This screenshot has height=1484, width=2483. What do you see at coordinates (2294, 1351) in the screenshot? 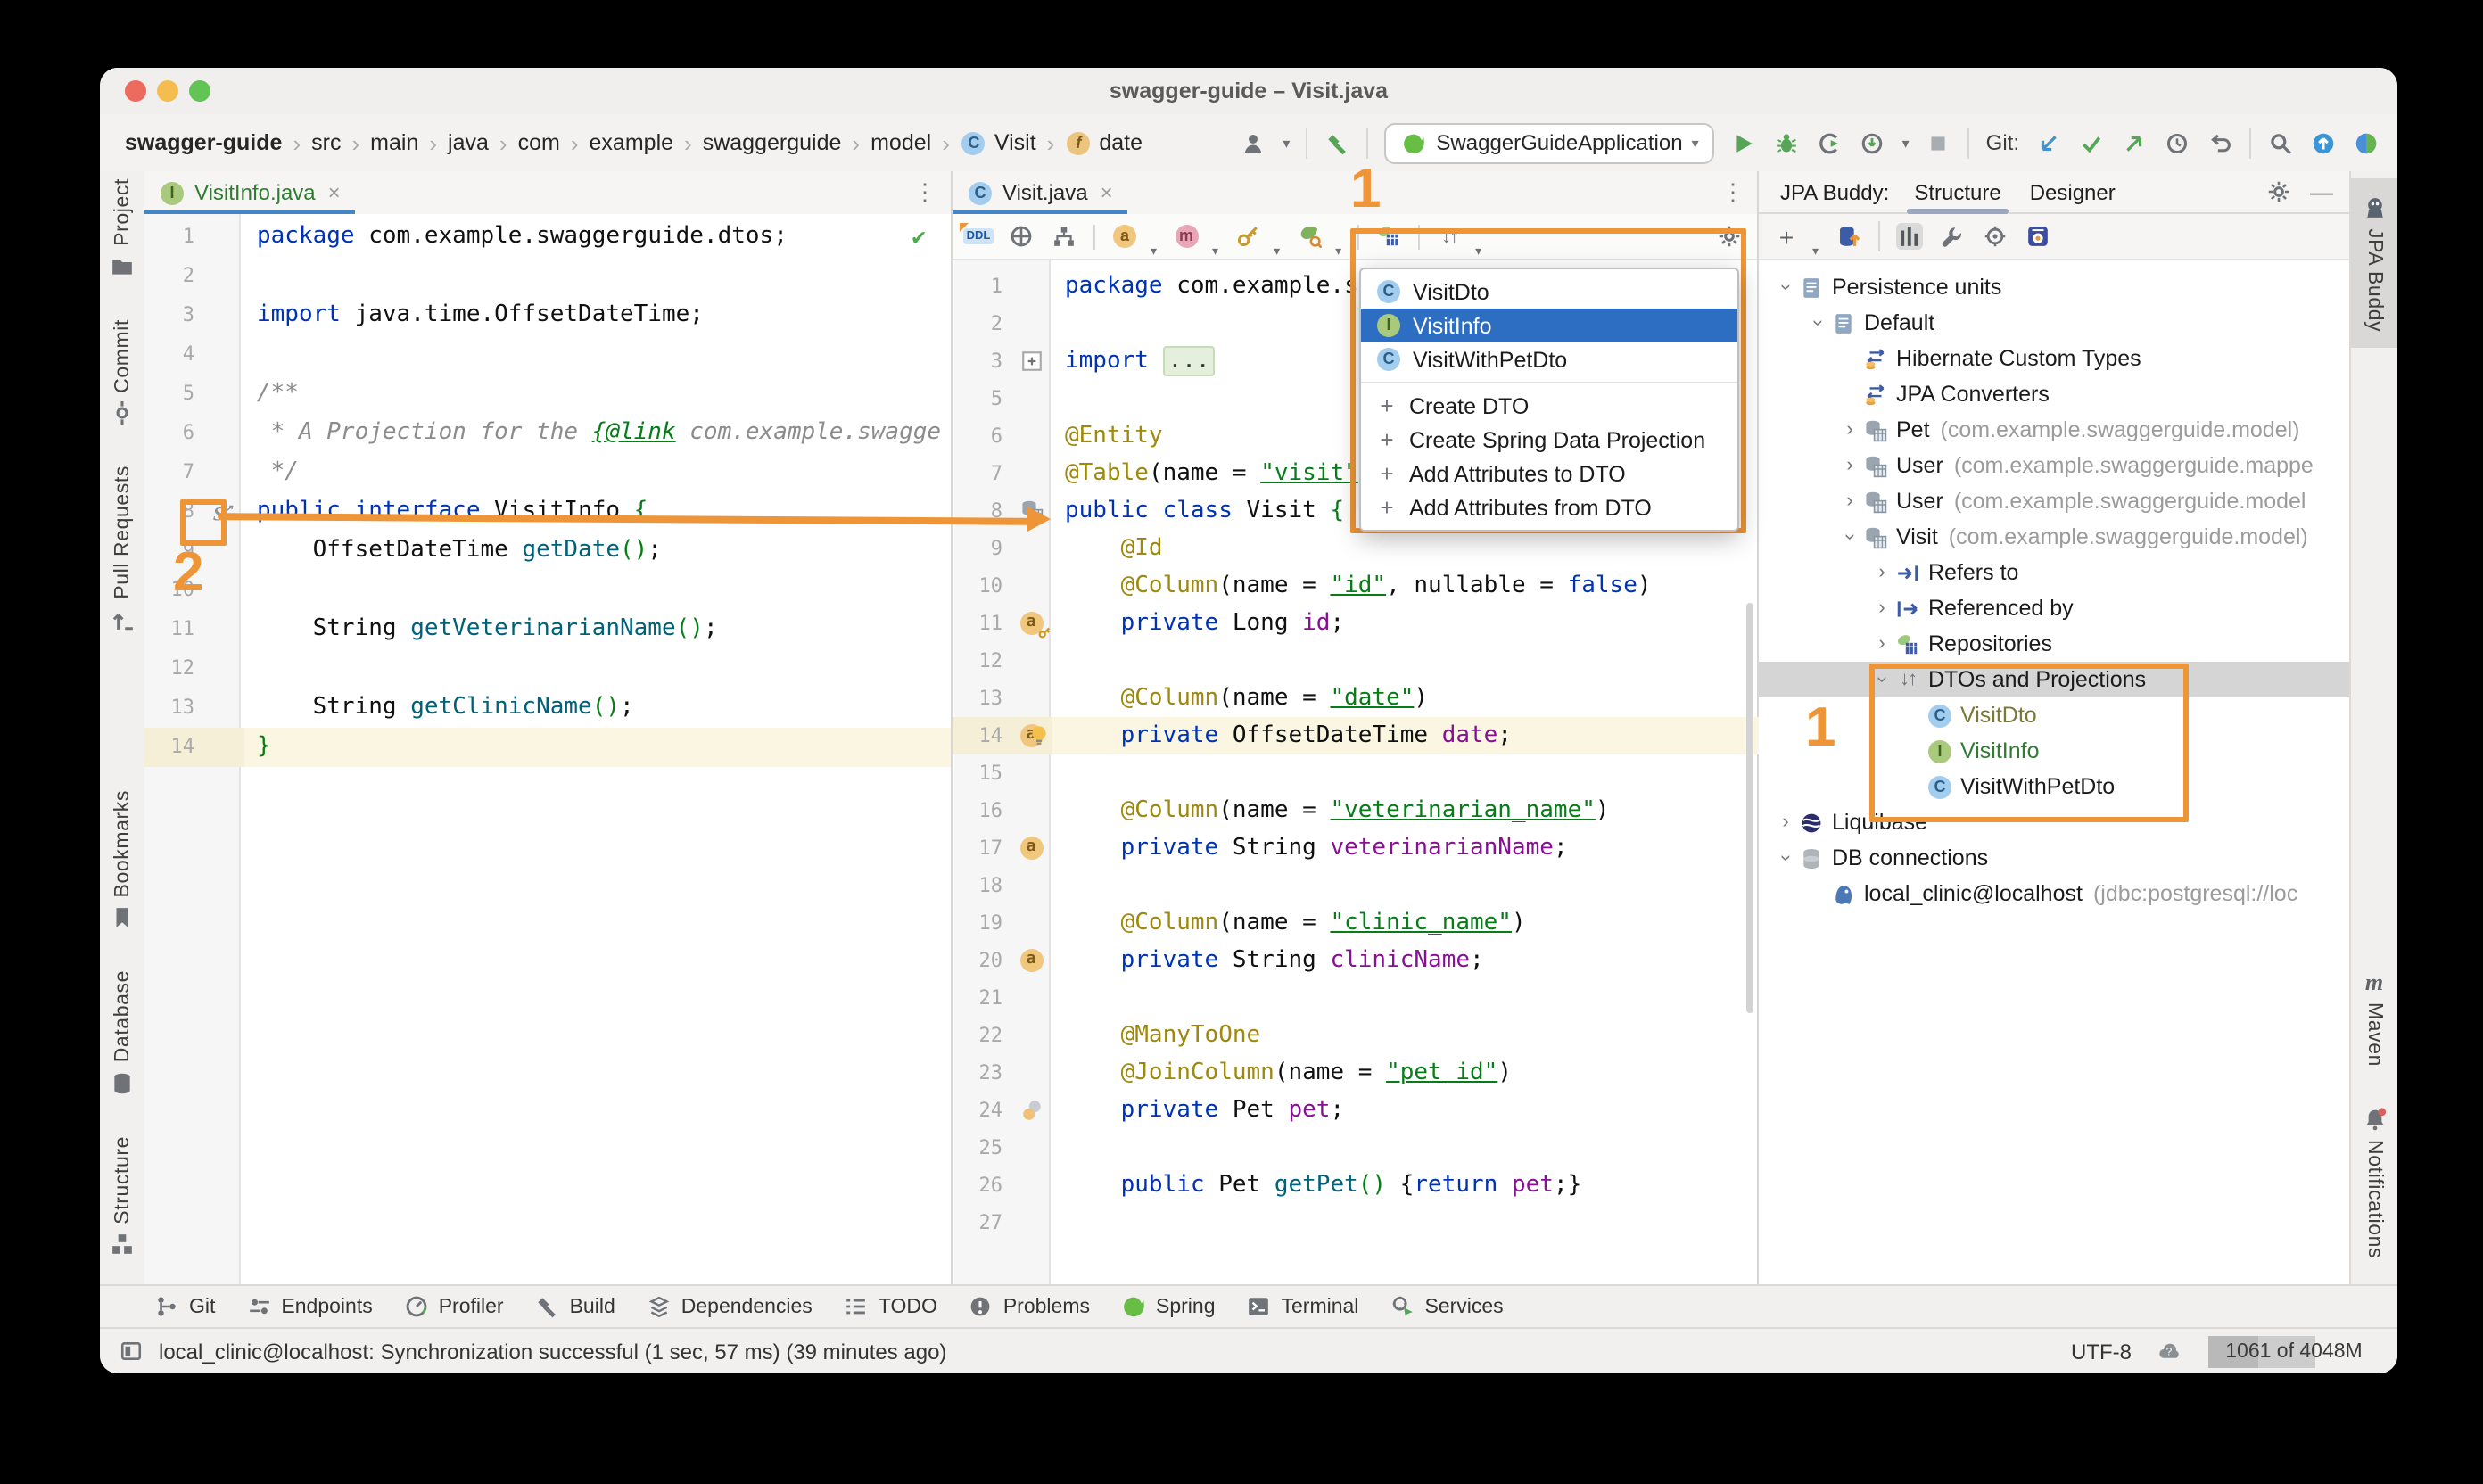
I see `memory-indicator: 1061 of 4048M` at bounding box center [2294, 1351].